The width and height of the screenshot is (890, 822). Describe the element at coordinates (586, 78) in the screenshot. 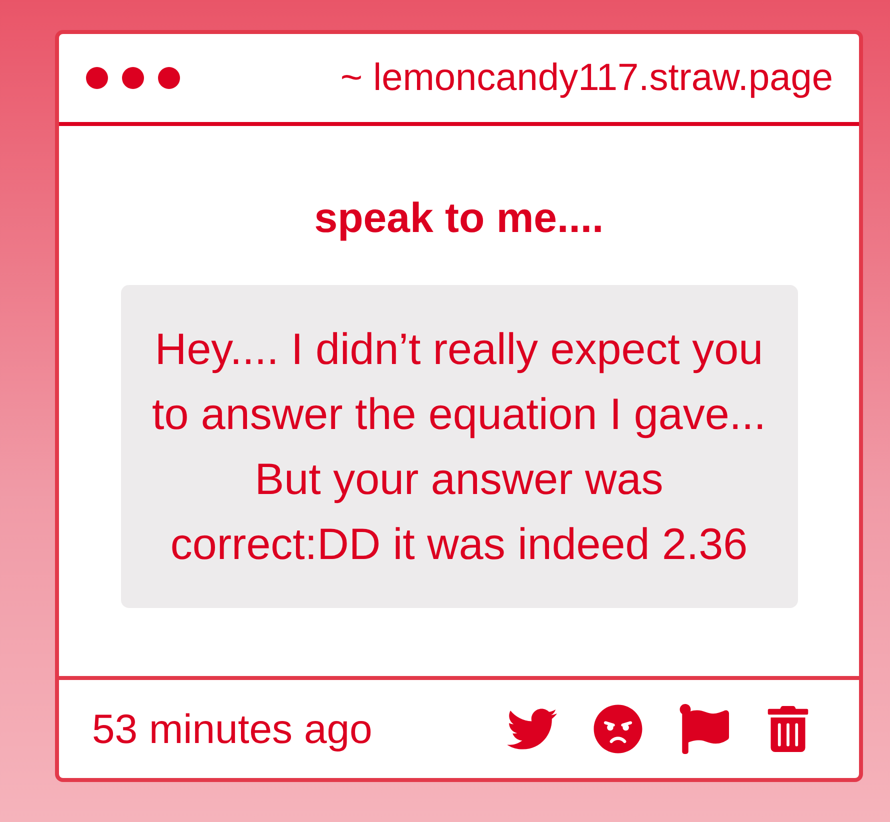

I see `page-url: ~ lemoncandy117.straw.page` at that location.